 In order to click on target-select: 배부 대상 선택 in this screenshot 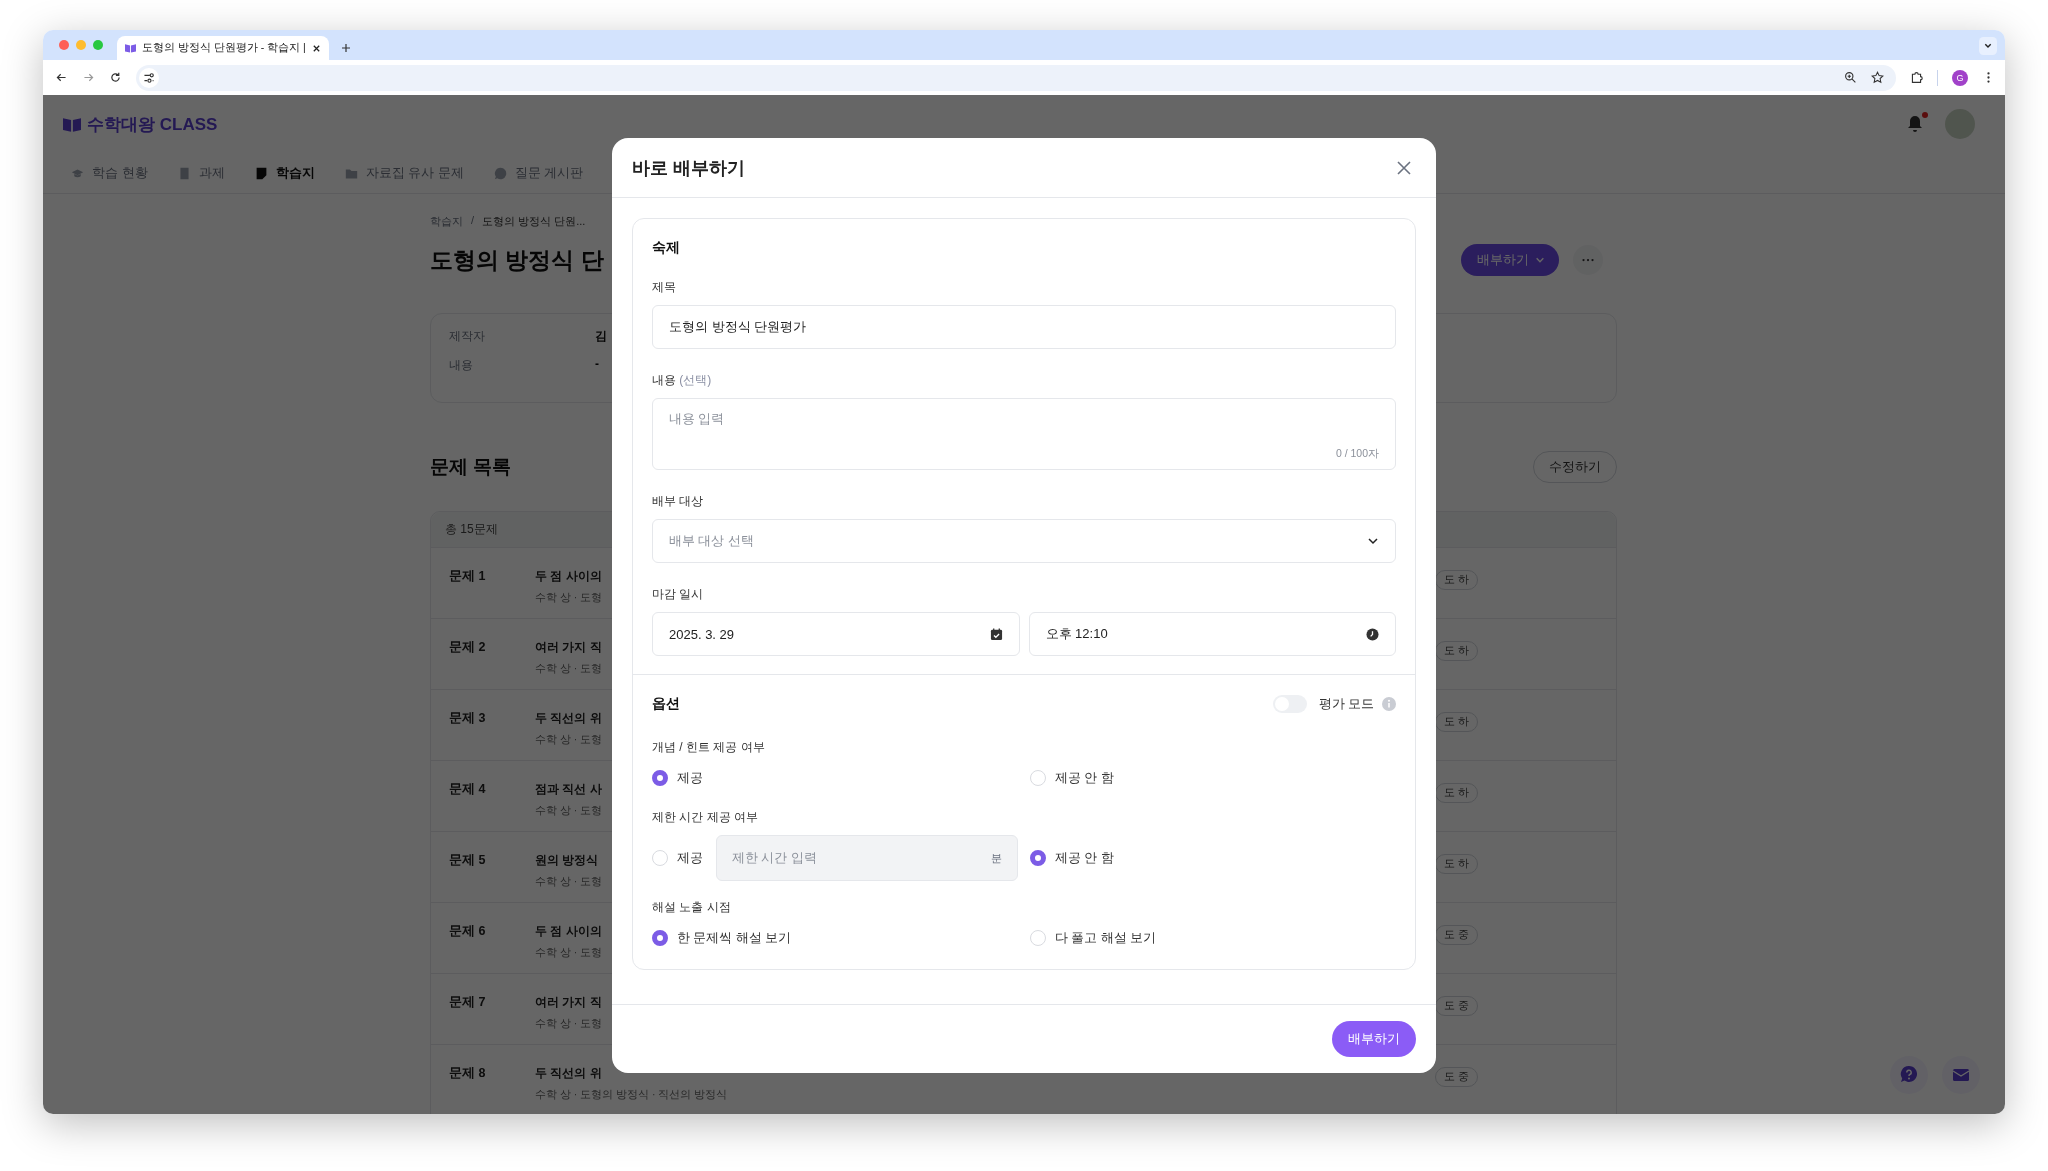, I will do `click(1024, 541)`.